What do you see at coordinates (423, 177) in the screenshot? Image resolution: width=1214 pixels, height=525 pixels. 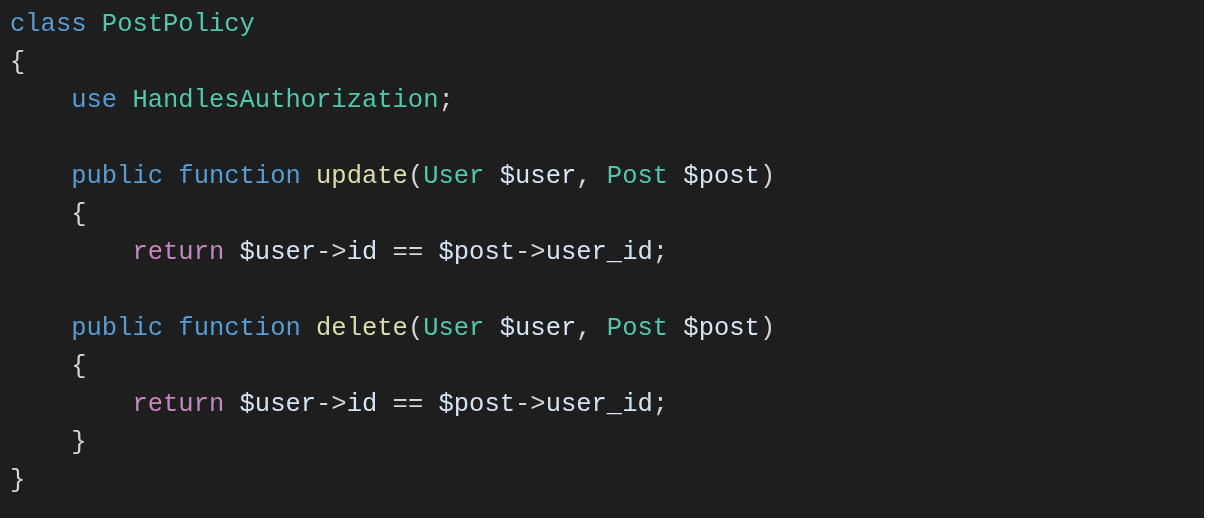 I see `code-line: public function update(User $user, Post $post)` at bounding box center [423, 177].